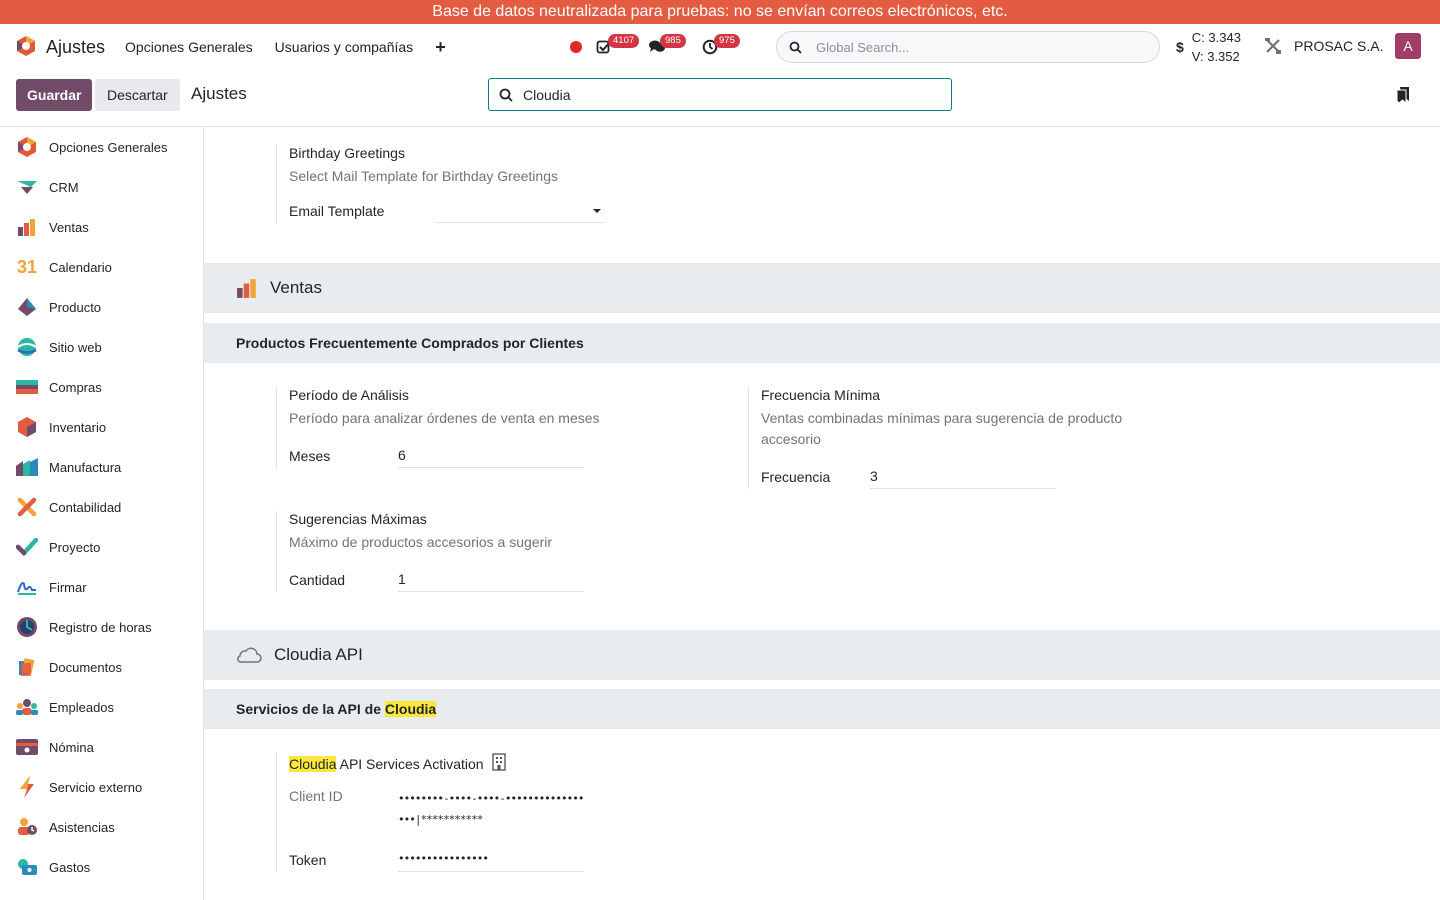 The image size is (1440, 900). I want to click on sidebar-item-label: Compras, so click(75, 387).